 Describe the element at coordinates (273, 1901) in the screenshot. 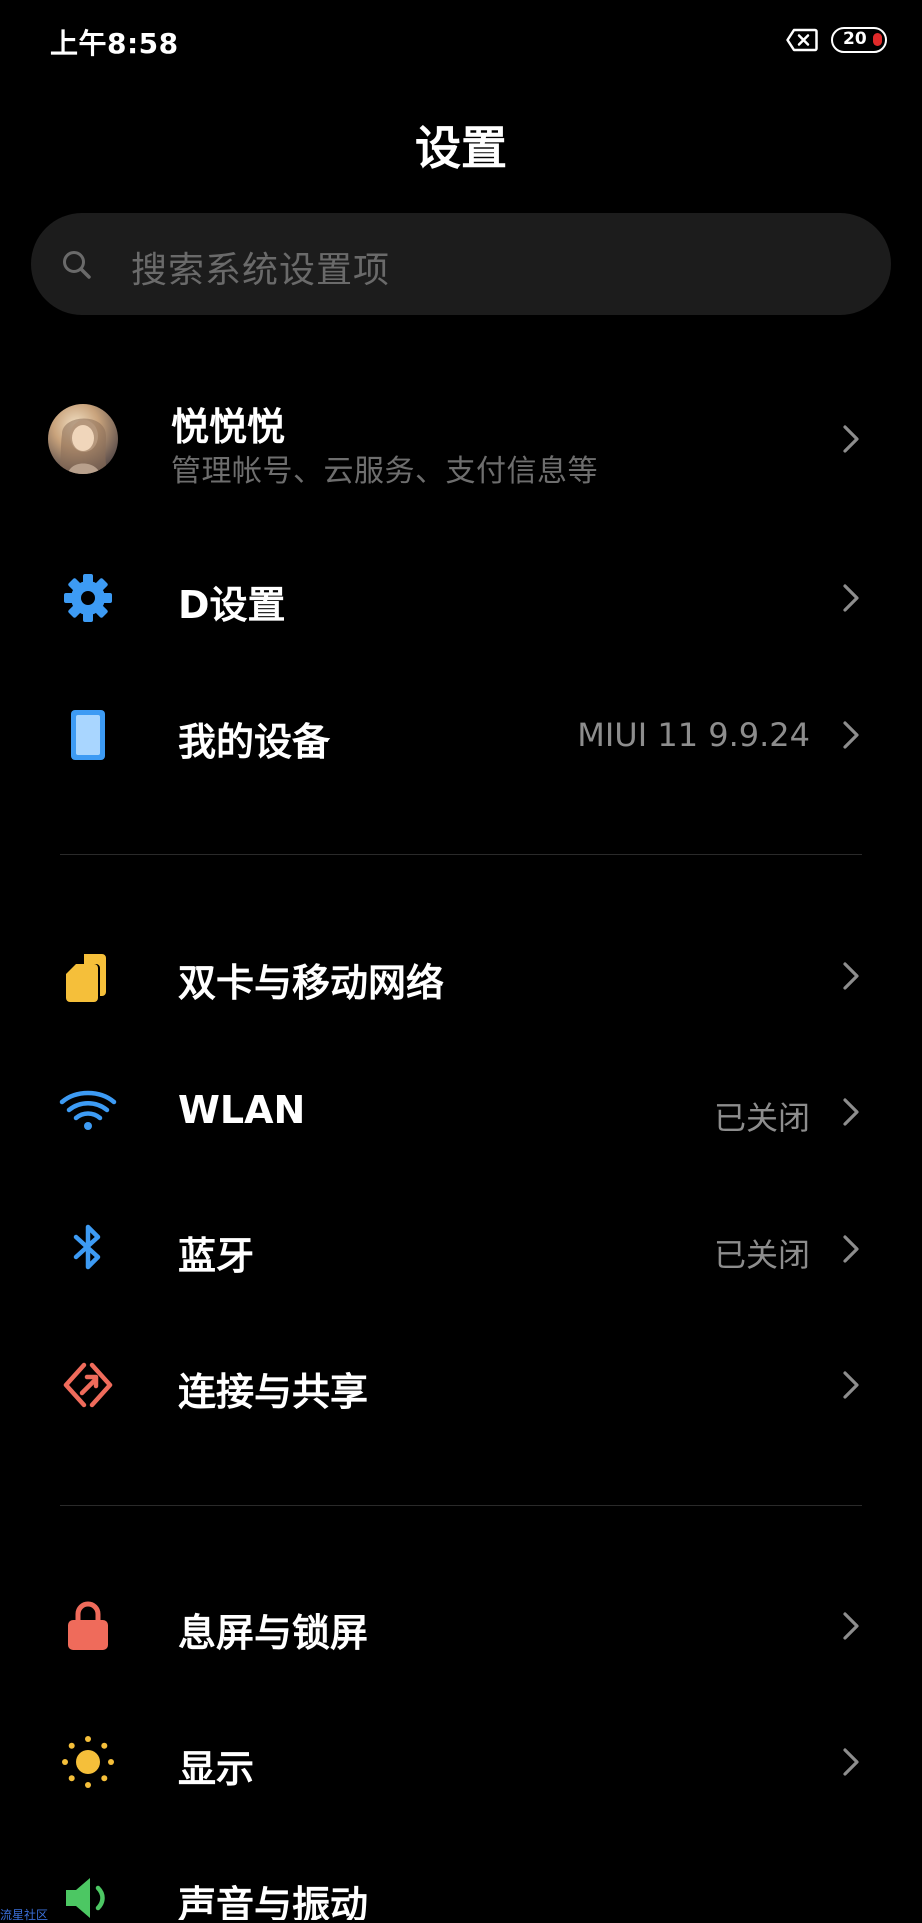

I see `settings-item-label: 声音与振动` at that location.